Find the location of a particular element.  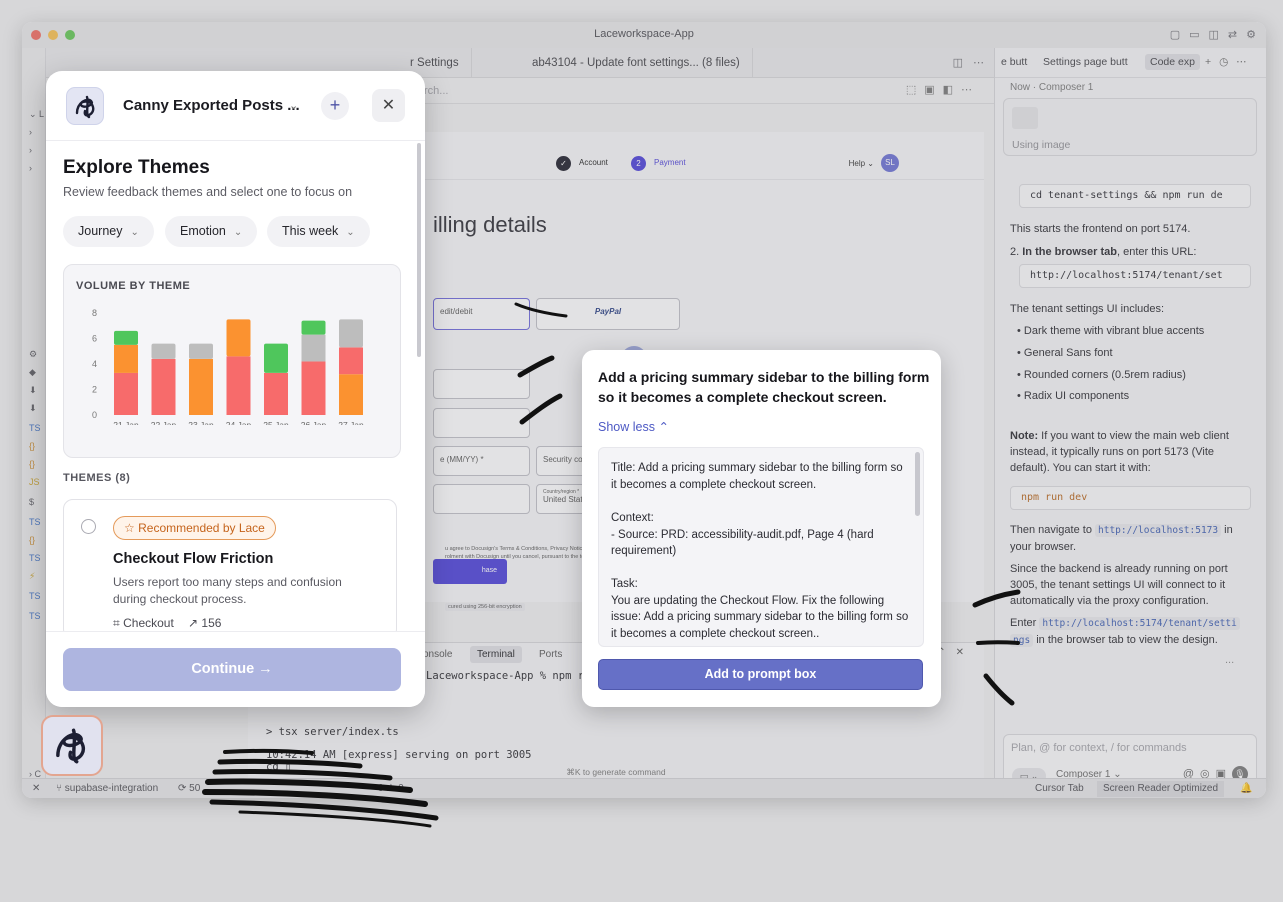

nav-url: http://localhost:5173 is located at coordinates (1158, 530).